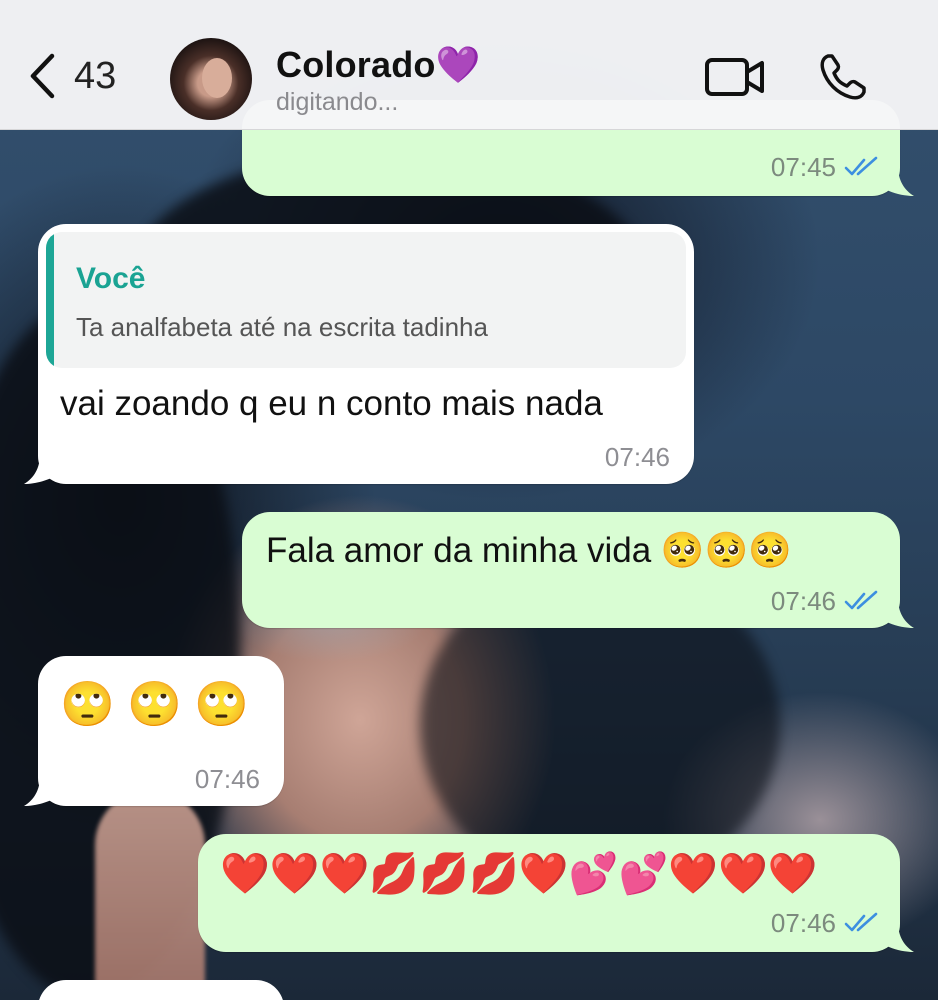 Image resolution: width=938 pixels, height=1000 pixels. Describe the element at coordinates (72, 76) in the screenshot. I see `back-button: 43` at that location.